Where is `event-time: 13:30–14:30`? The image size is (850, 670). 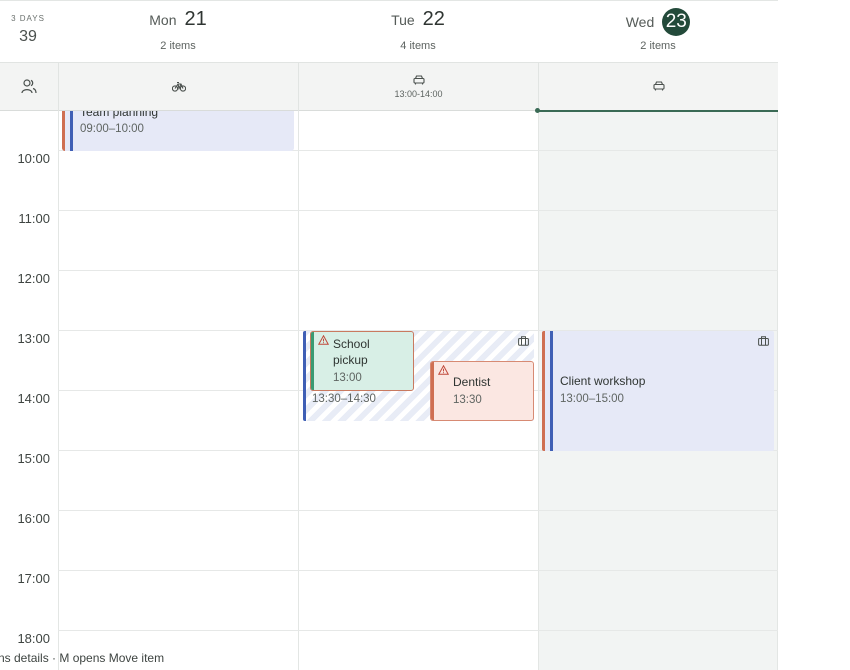
event-time: 13:30–14:30 is located at coordinates (344, 399).